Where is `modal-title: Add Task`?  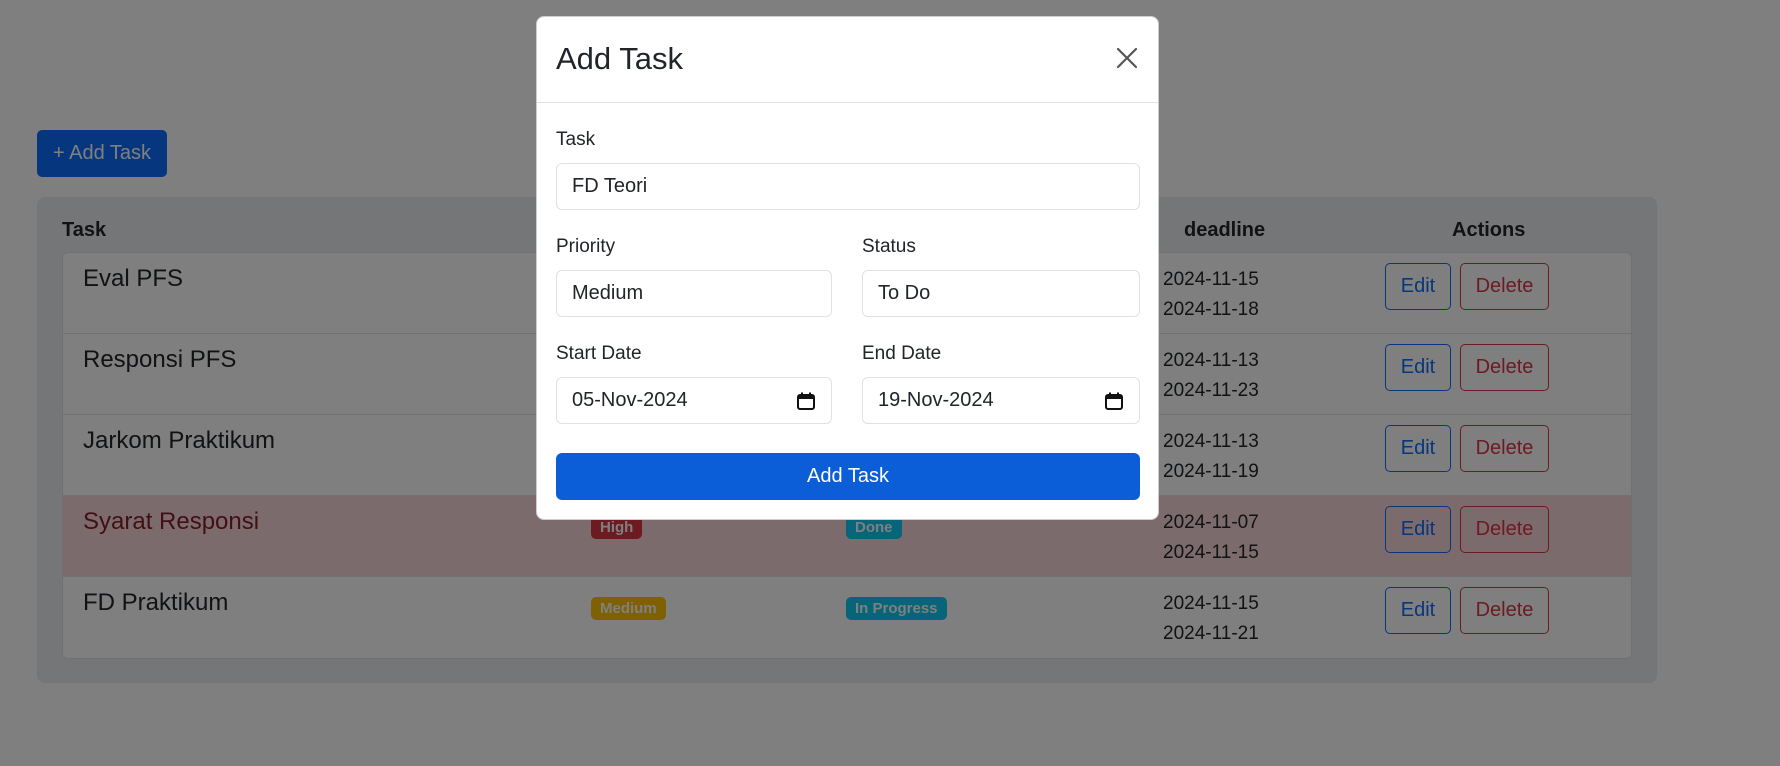
modal-title: Add Task is located at coordinates (619, 58).